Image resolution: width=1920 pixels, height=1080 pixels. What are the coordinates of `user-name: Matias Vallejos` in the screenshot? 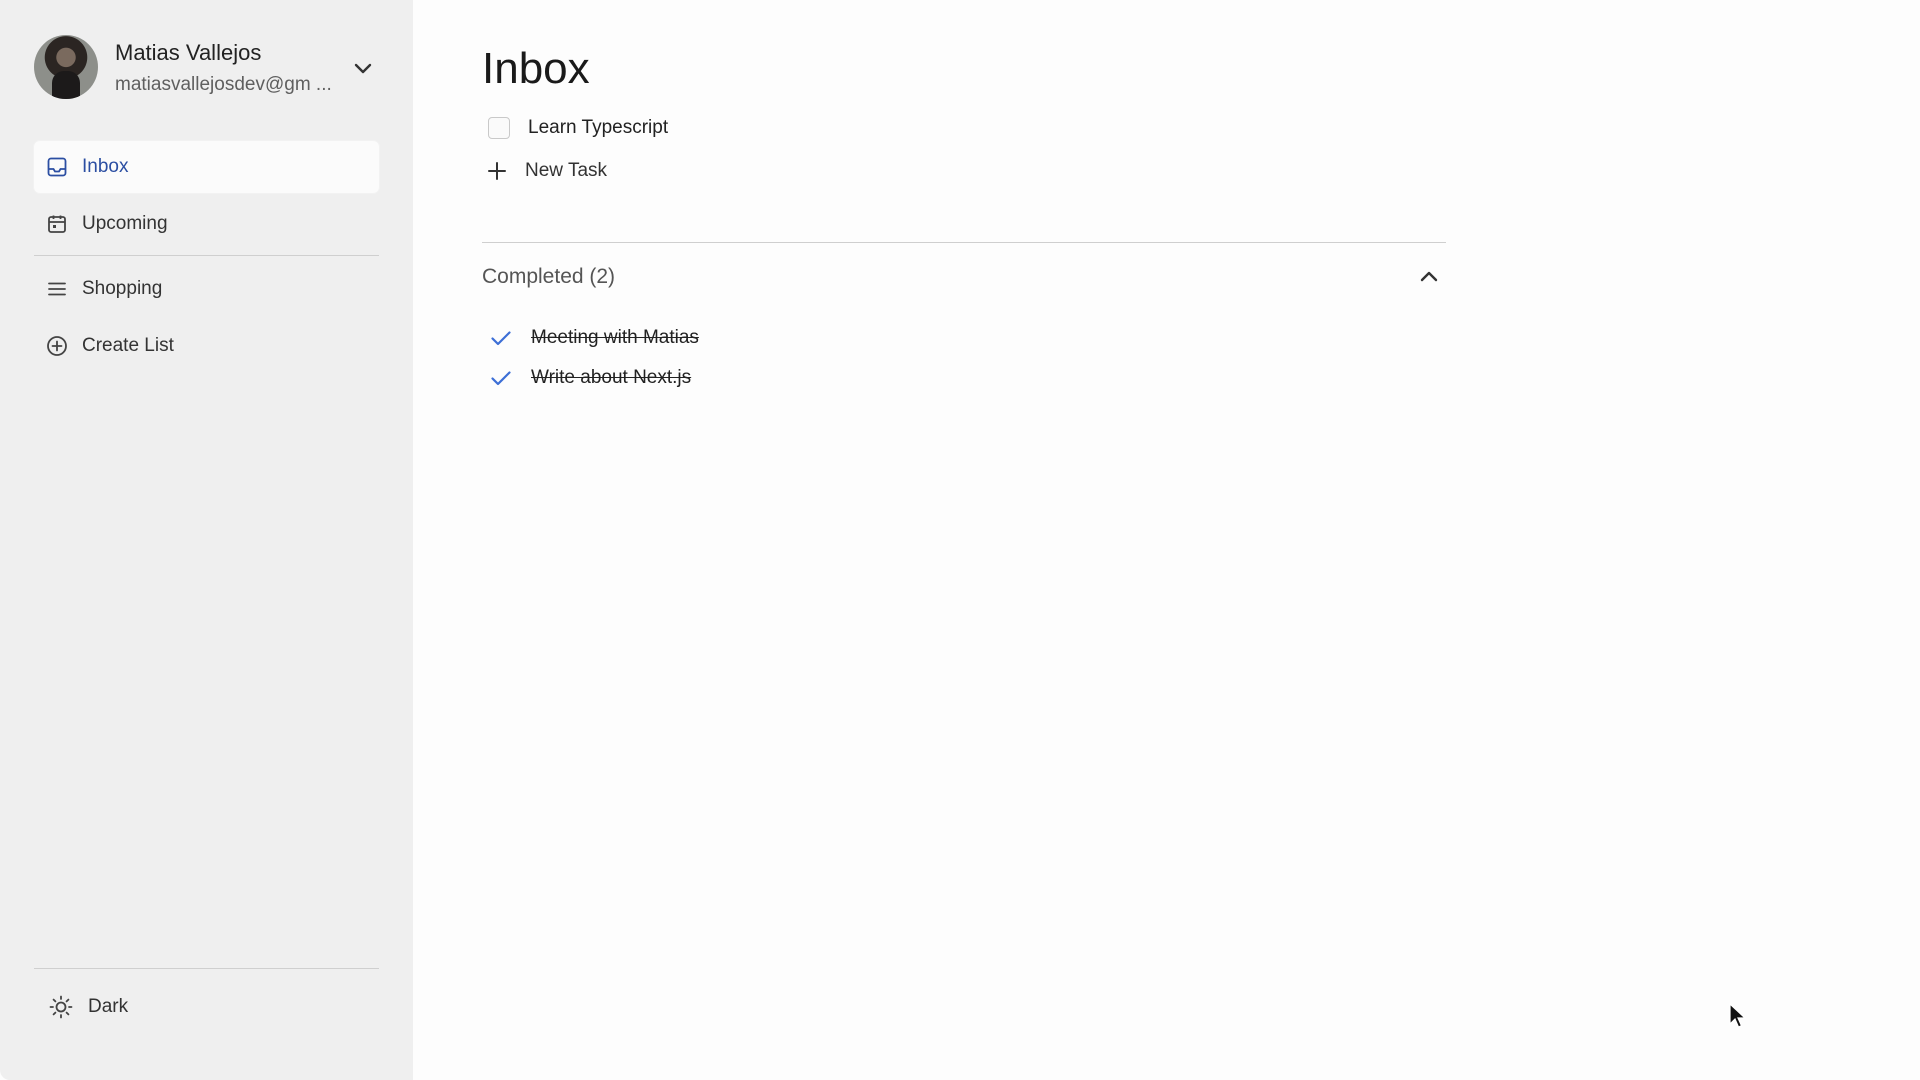 It's located at (188, 52).